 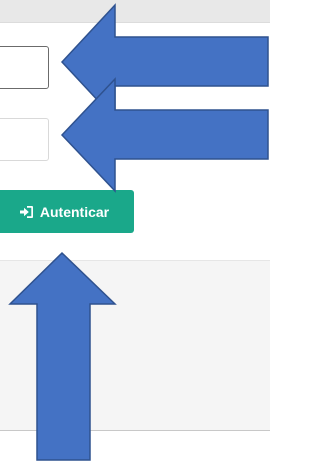 I want to click on header-strip, so click(x=135, y=11).